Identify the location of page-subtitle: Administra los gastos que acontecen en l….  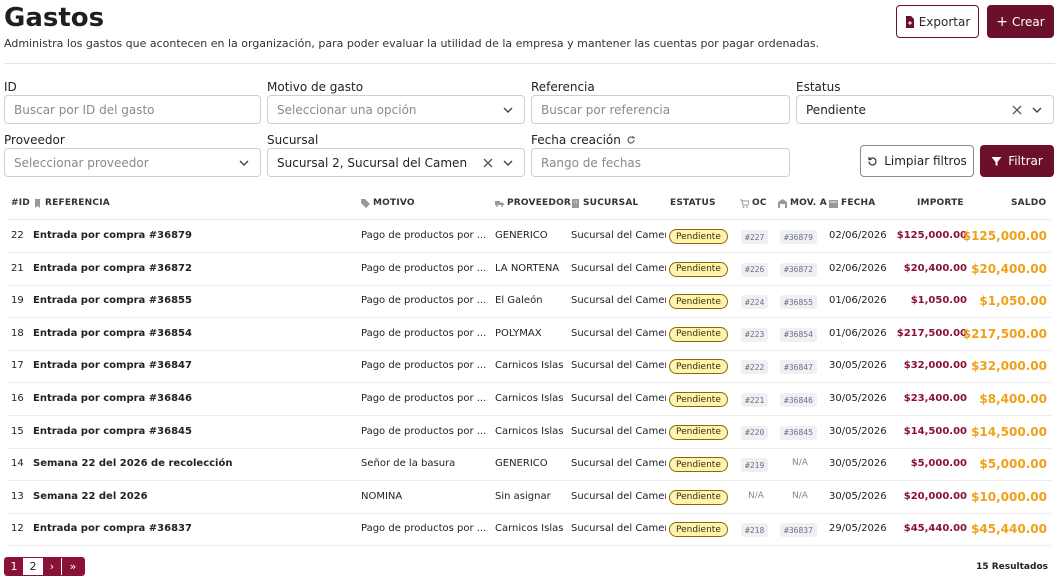
(412, 43).